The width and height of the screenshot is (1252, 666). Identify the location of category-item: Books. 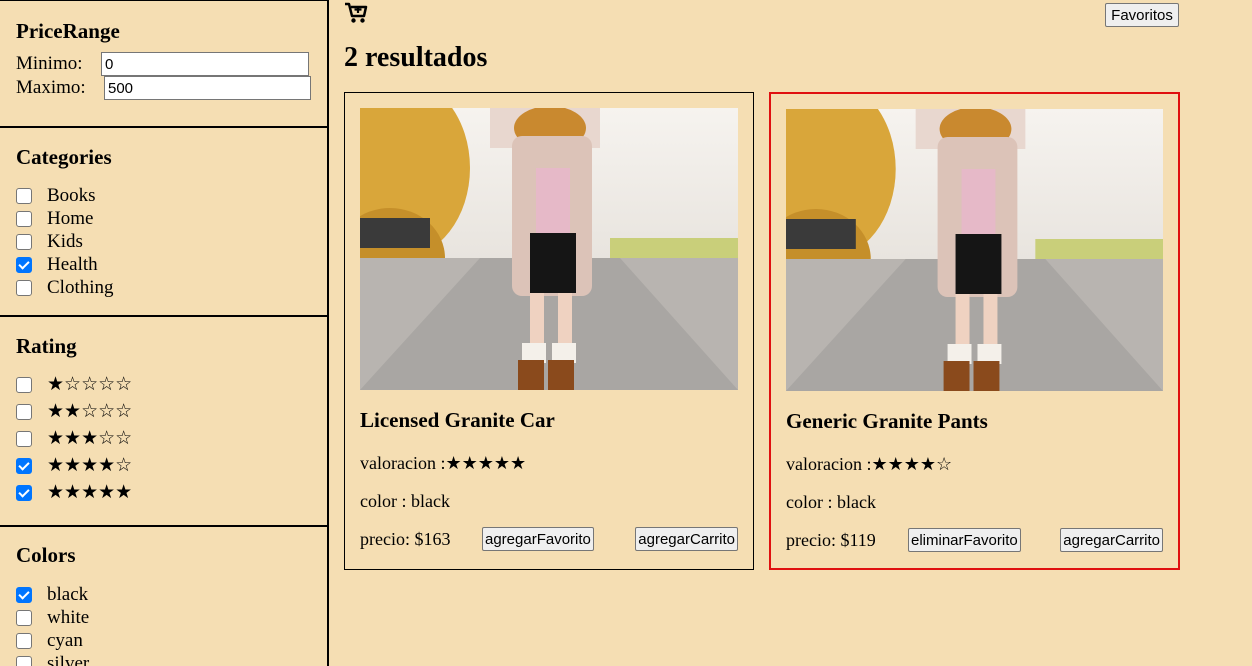
(163, 195).